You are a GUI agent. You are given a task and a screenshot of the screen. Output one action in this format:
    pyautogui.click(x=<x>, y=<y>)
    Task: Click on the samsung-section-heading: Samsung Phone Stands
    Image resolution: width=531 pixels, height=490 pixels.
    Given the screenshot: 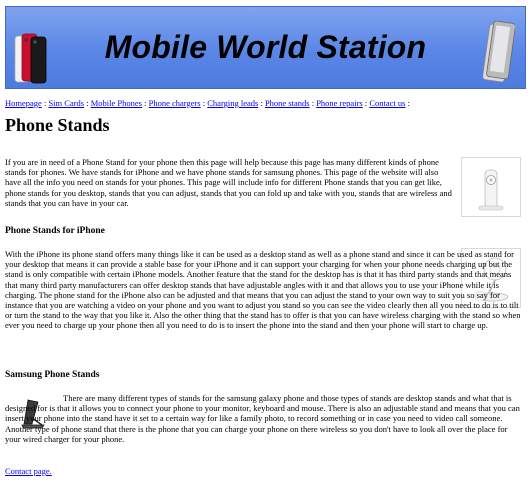 What is the action you would take?
    pyautogui.click(x=52, y=375)
    